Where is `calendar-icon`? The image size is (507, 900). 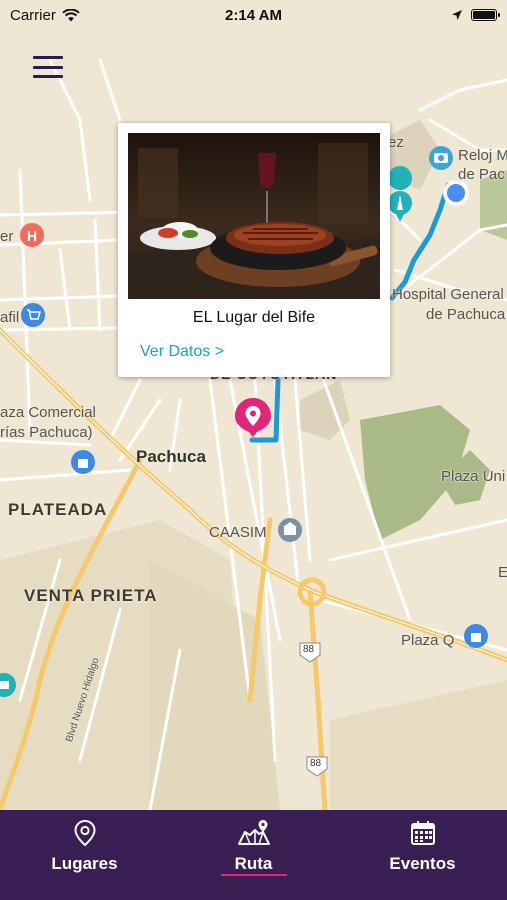 calendar-icon is located at coordinates (422, 833).